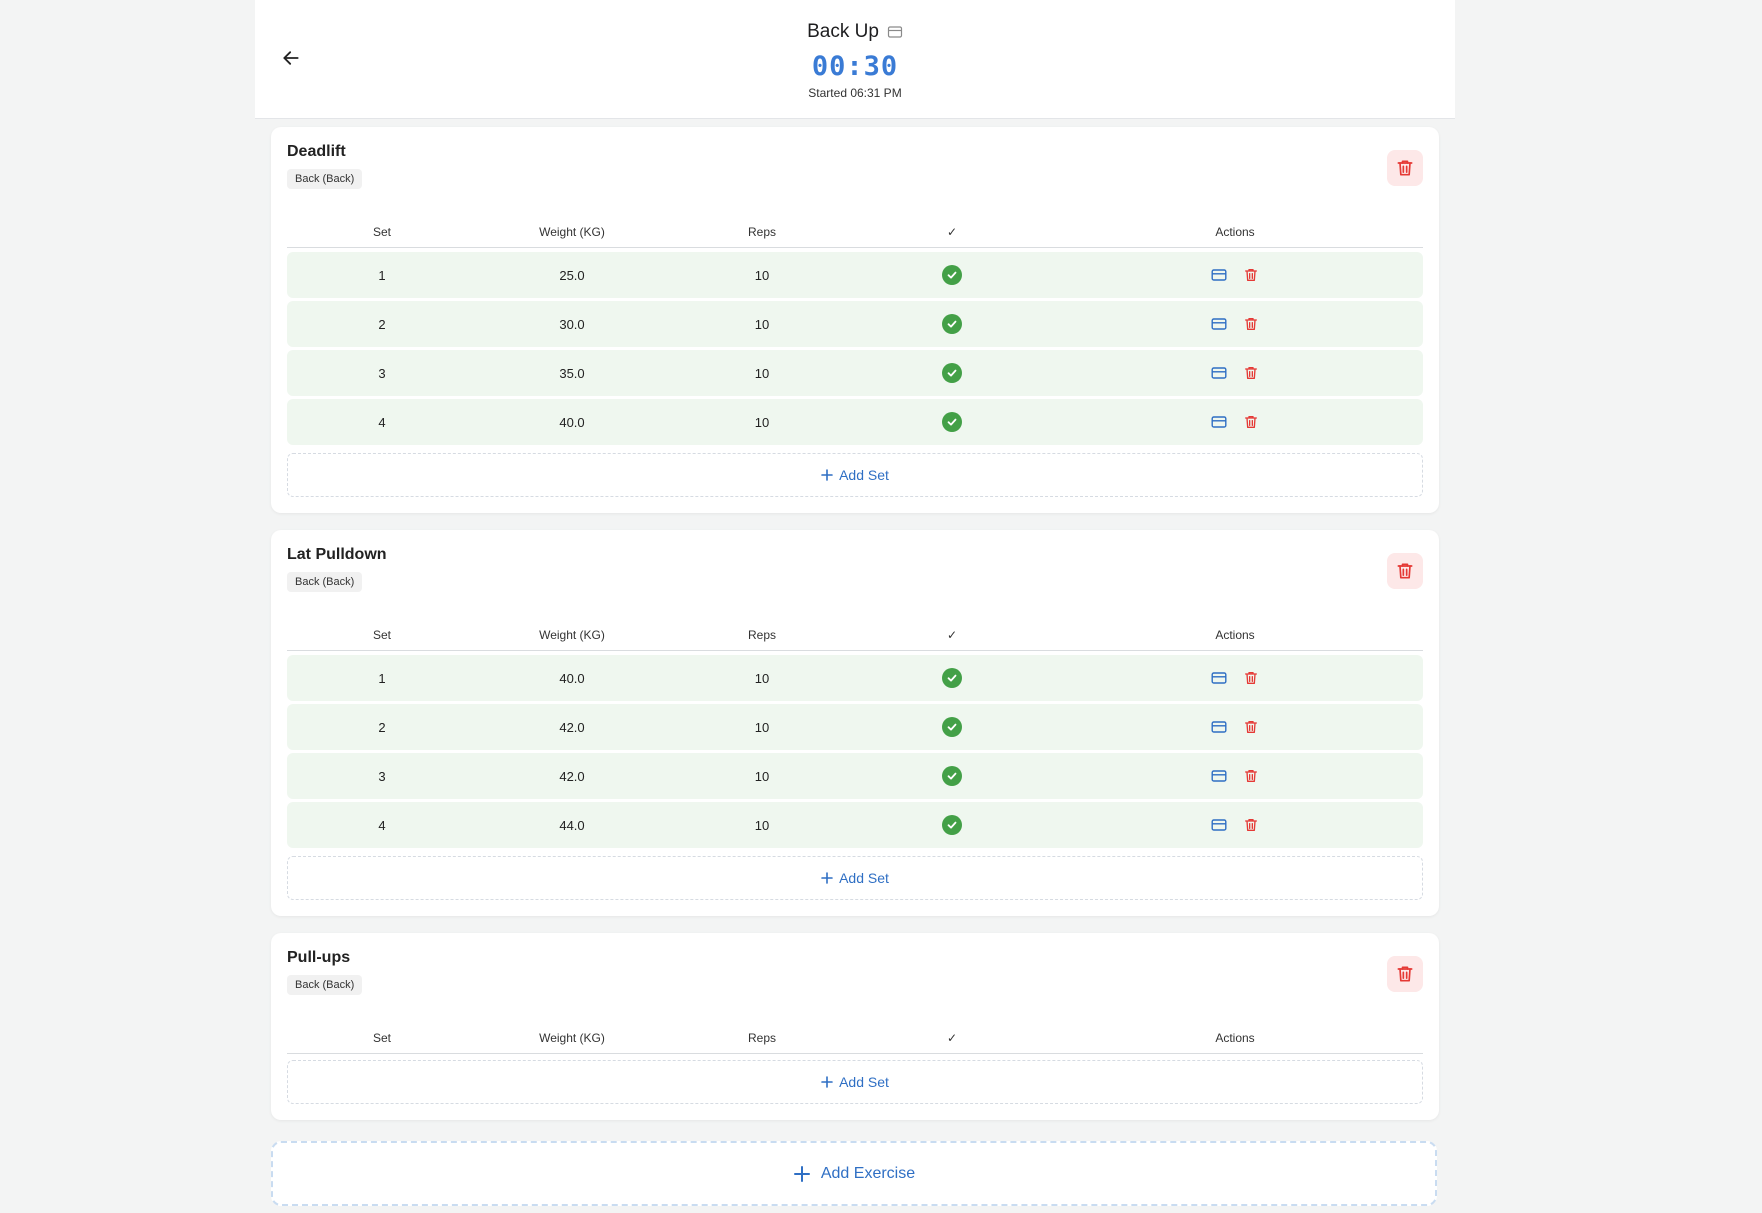 This screenshot has width=1762, height=1213. I want to click on header-set: Set, so click(381, 635).